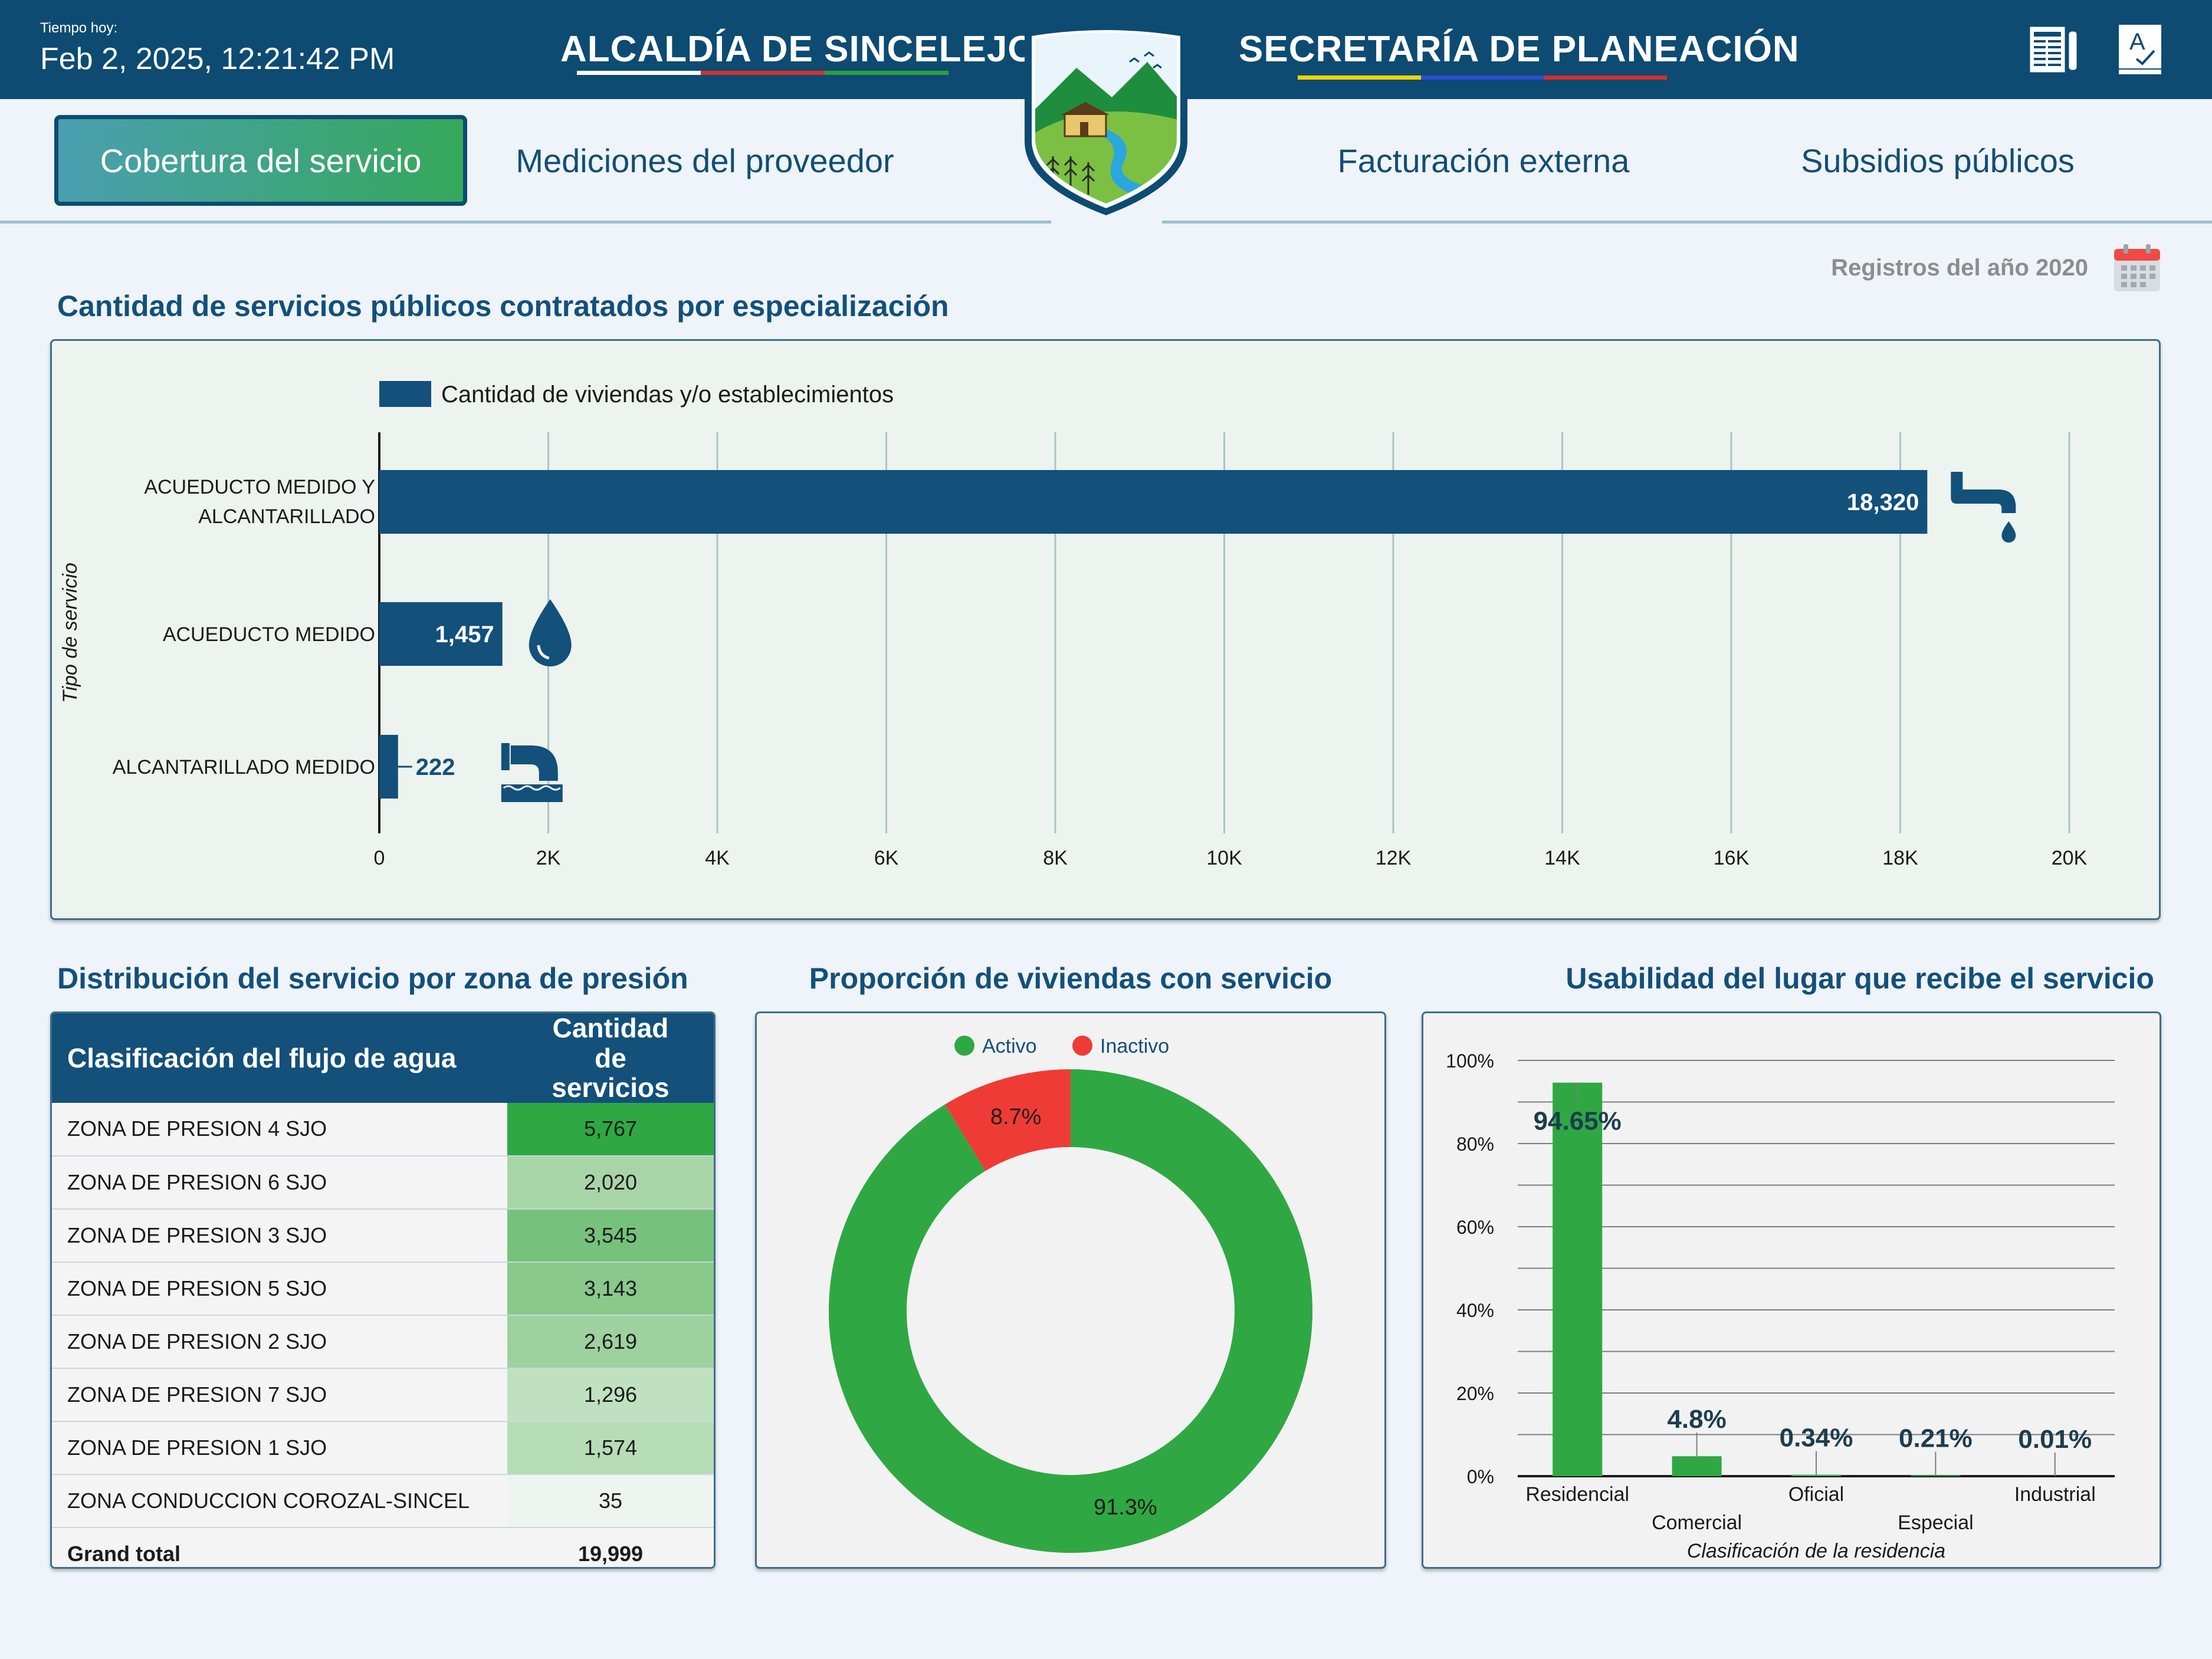  I want to click on table-row: ZONA DE PRESION 7 SJO 1,296, so click(383, 1395).